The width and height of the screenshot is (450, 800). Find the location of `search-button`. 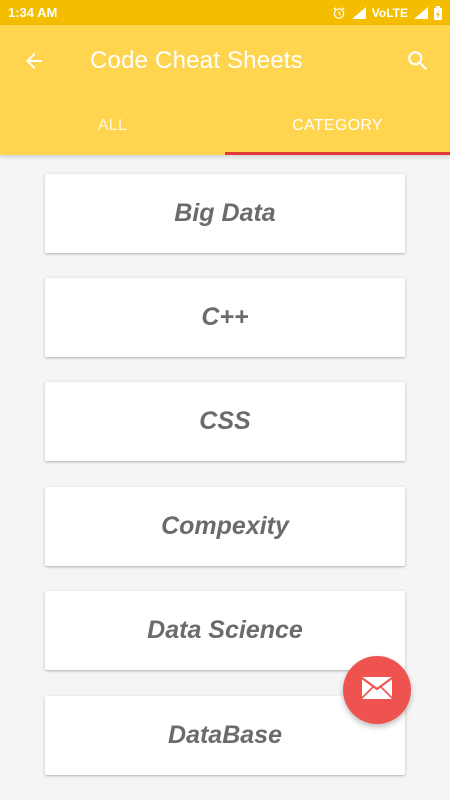

search-button is located at coordinates (418, 63).